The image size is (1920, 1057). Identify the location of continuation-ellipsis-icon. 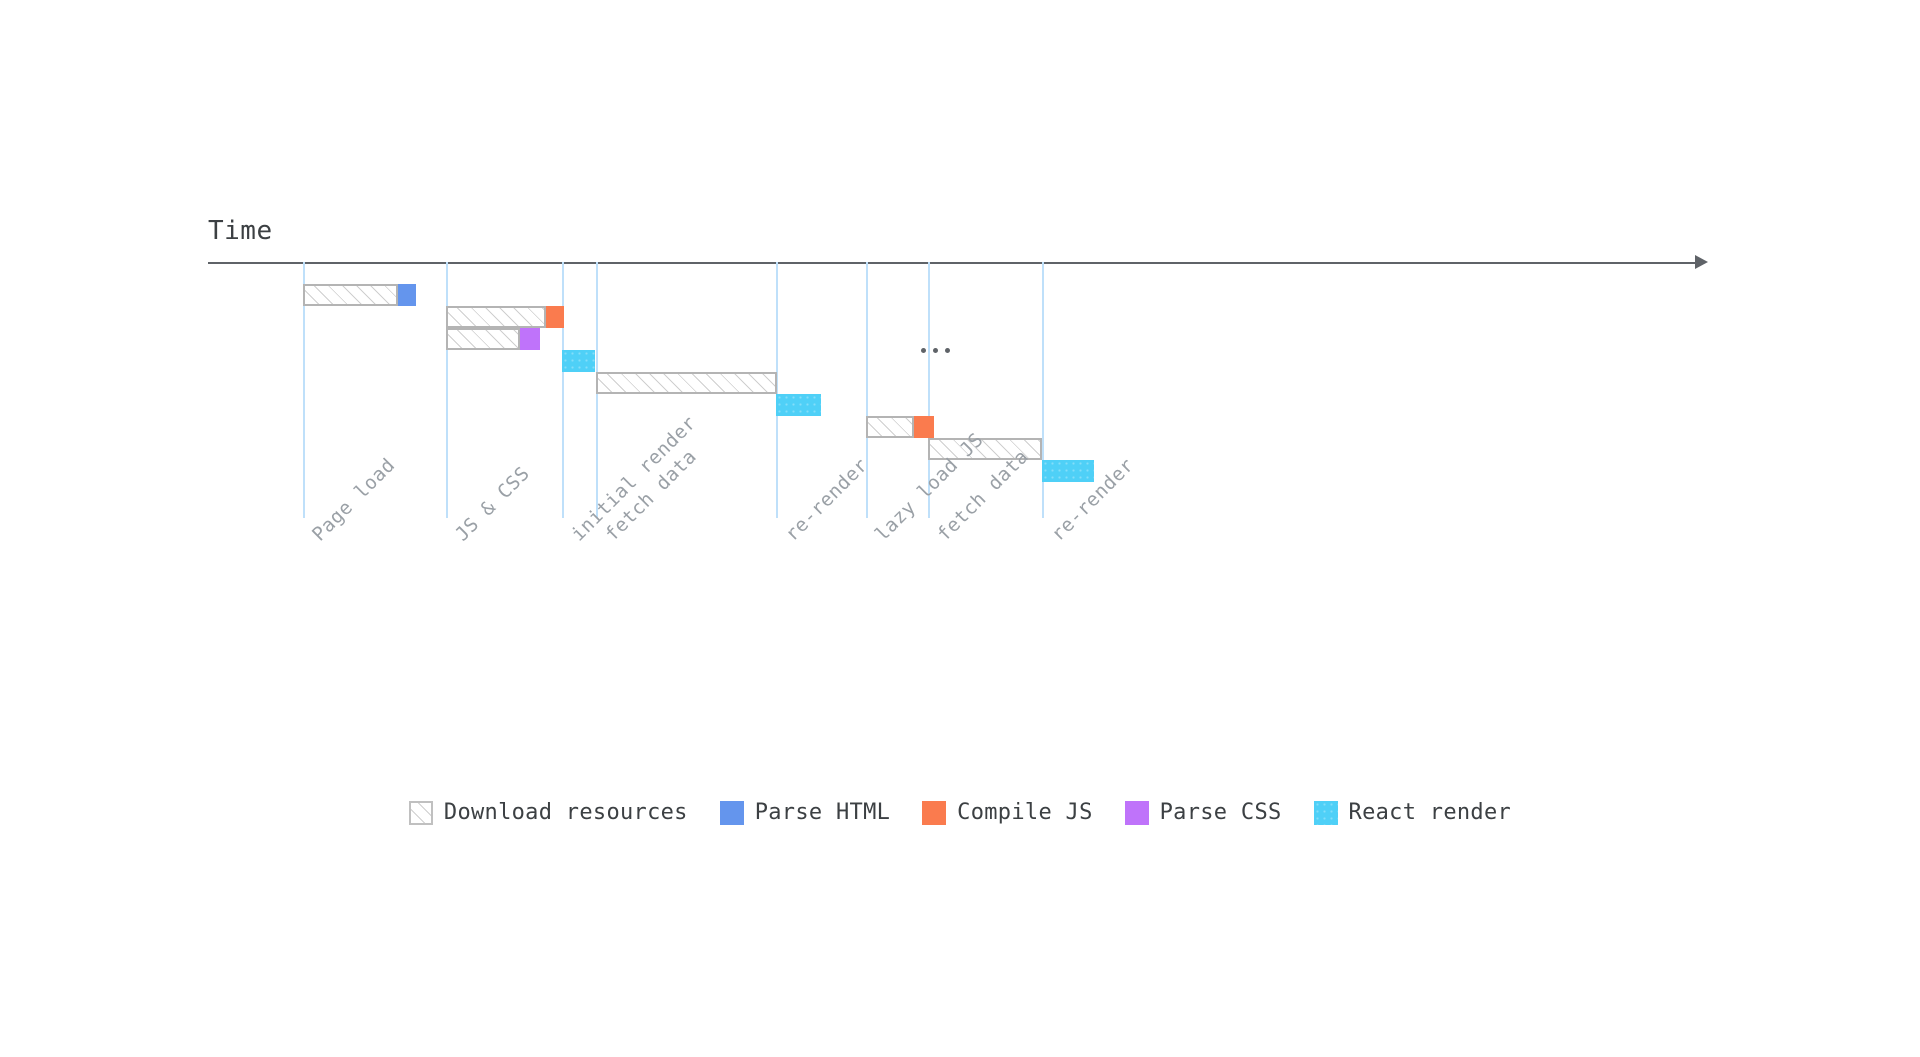
(935, 350).